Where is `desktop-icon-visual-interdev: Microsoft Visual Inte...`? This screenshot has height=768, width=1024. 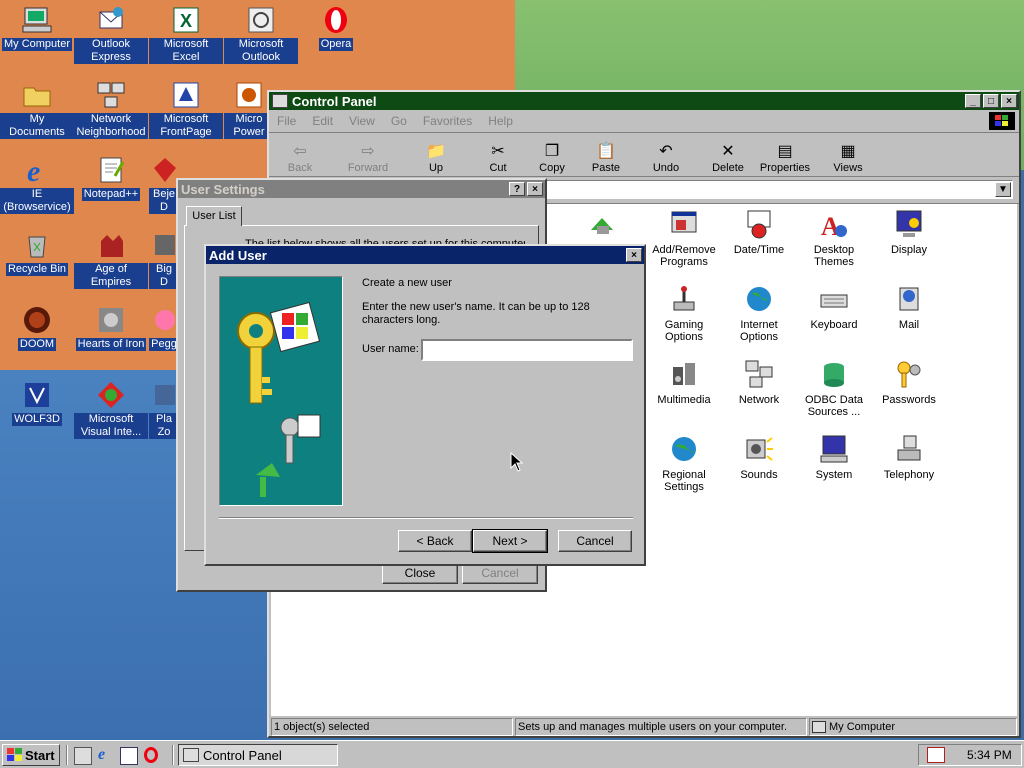 desktop-icon-visual-interdev: Microsoft Visual Inte... is located at coordinates (111, 409).